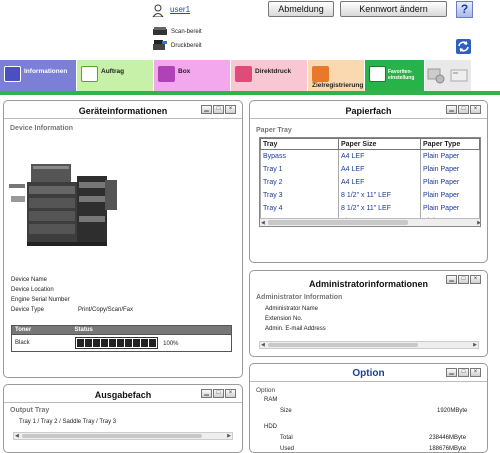 The width and height of the screenshot is (500, 453). What do you see at coordinates (41, 343) in the screenshot?
I see `toner-name: Black` at bounding box center [41, 343].